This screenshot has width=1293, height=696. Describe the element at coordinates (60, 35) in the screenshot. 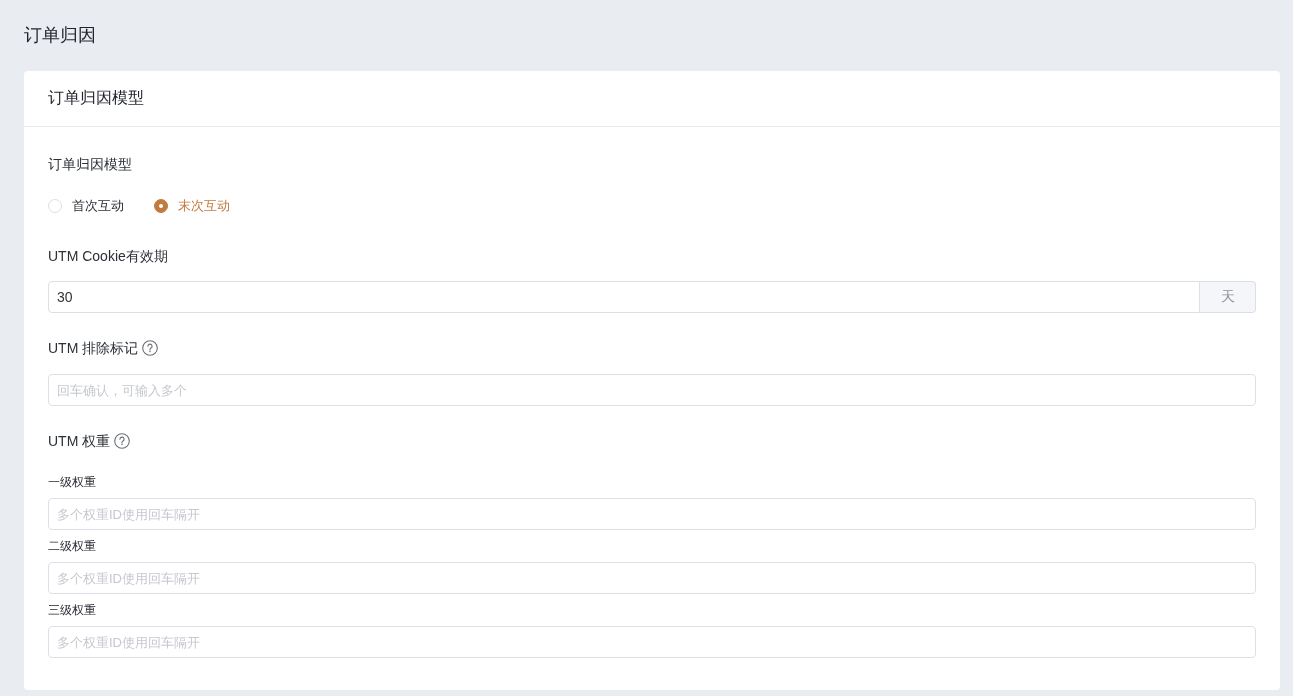

I see `page-title: 订单归因` at that location.